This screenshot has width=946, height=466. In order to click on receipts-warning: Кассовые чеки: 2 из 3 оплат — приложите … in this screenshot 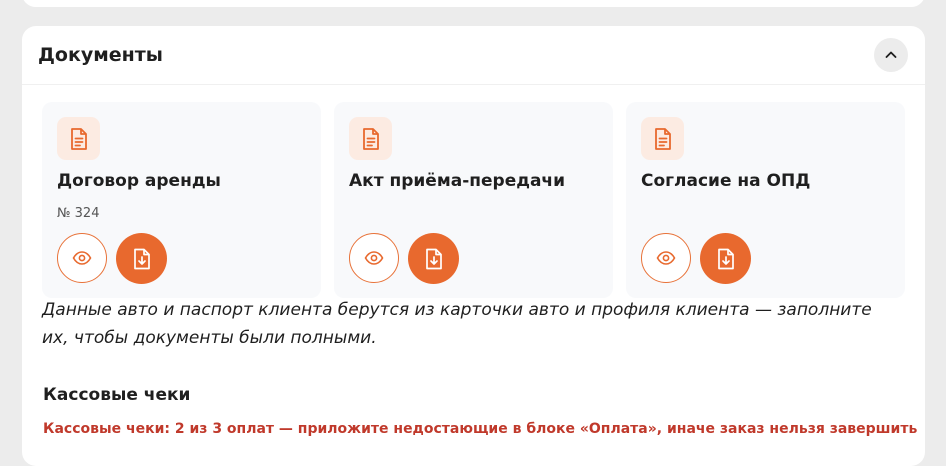, I will do `click(480, 429)`.